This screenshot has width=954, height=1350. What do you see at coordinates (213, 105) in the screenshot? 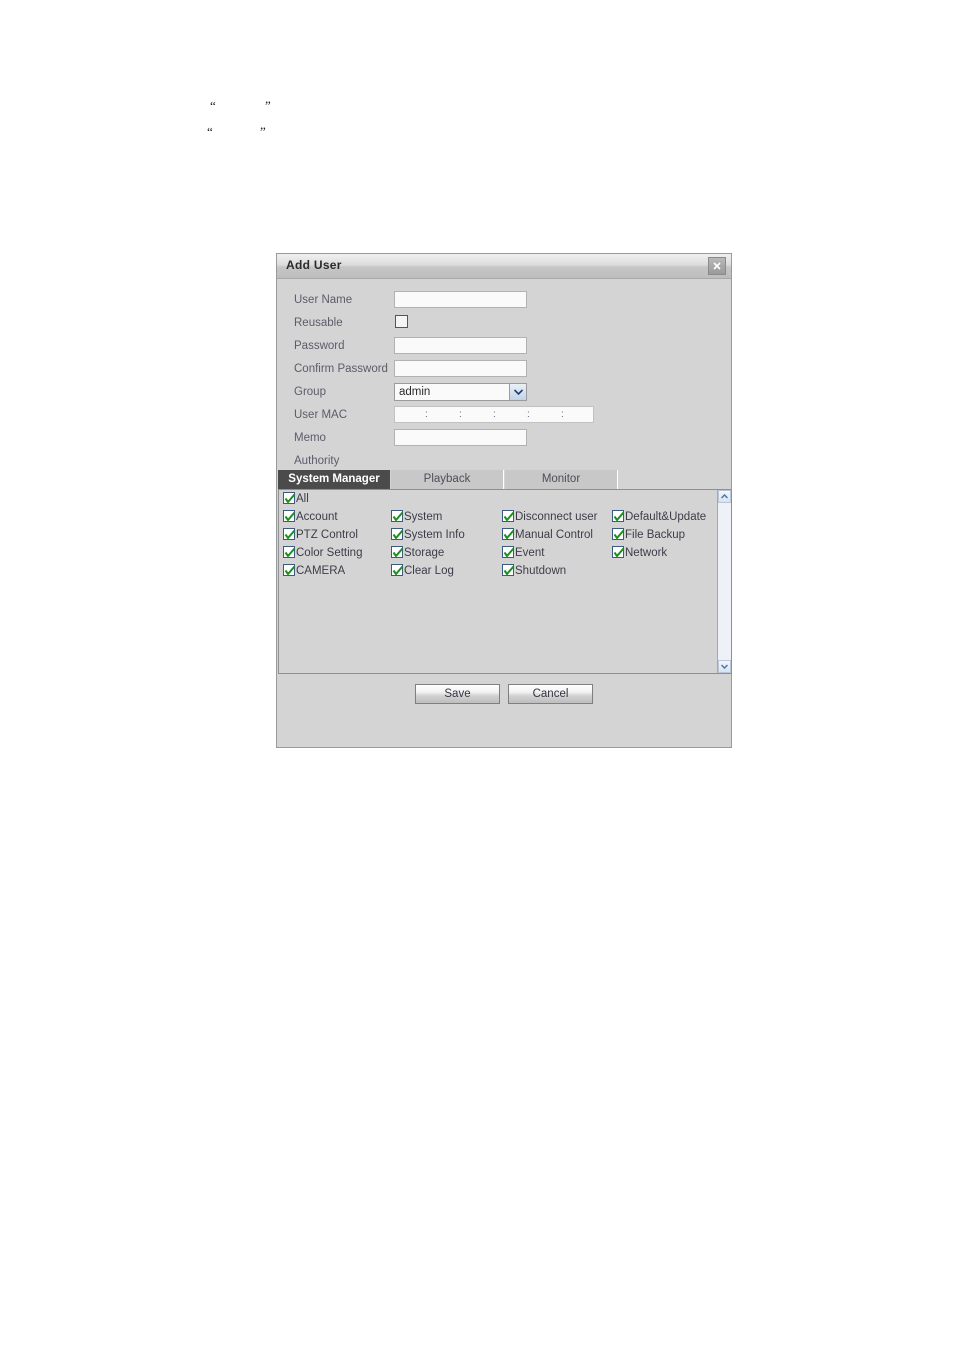
I see `quote-open-1: “` at bounding box center [213, 105].